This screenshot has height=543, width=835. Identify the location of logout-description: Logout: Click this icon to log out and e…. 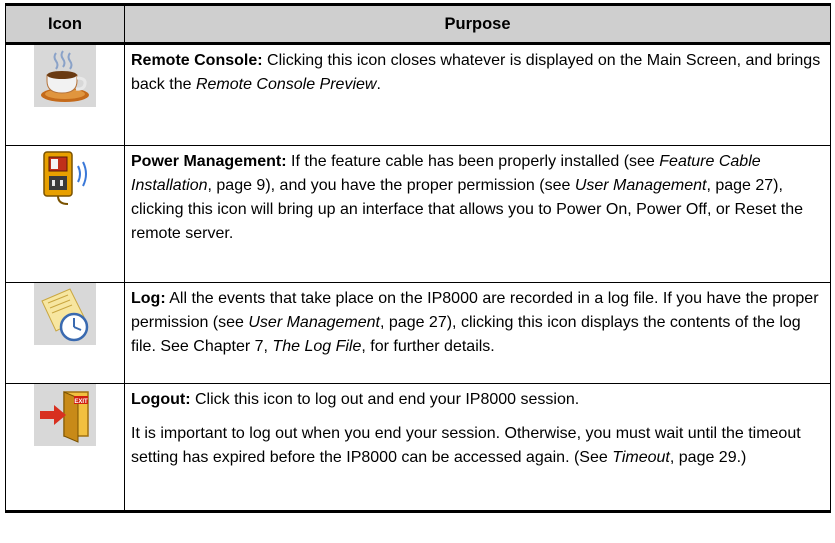
(477, 400).